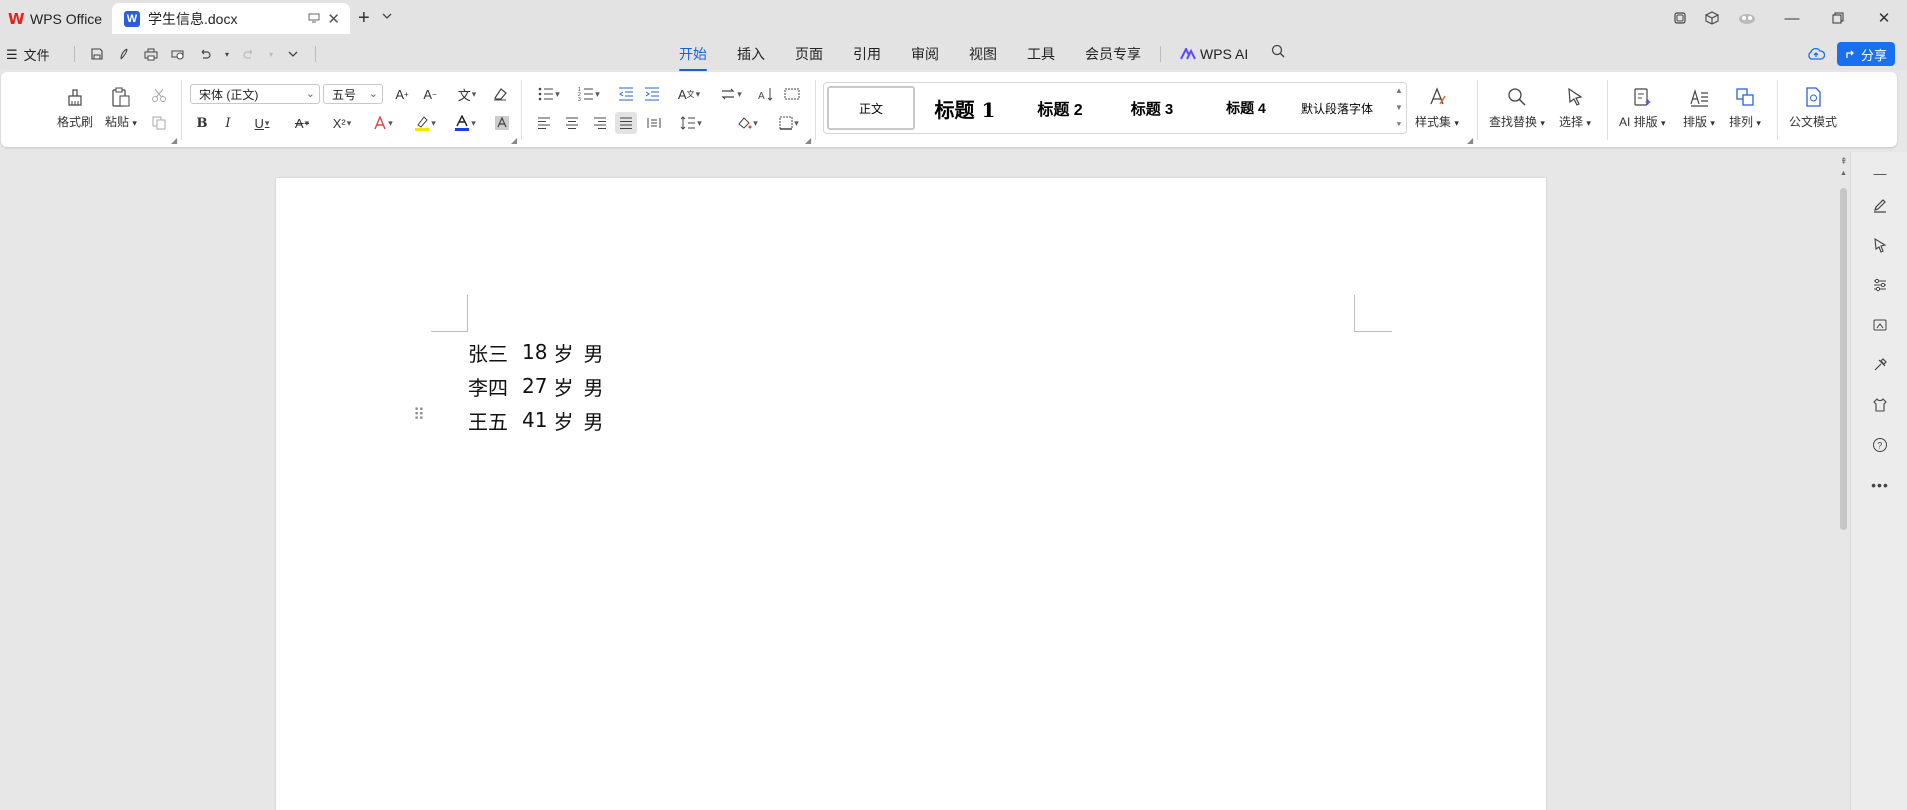  Describe the element at coordinates (402, 94) in the screenshot. I see `grow-font-icon: A +` at that location.